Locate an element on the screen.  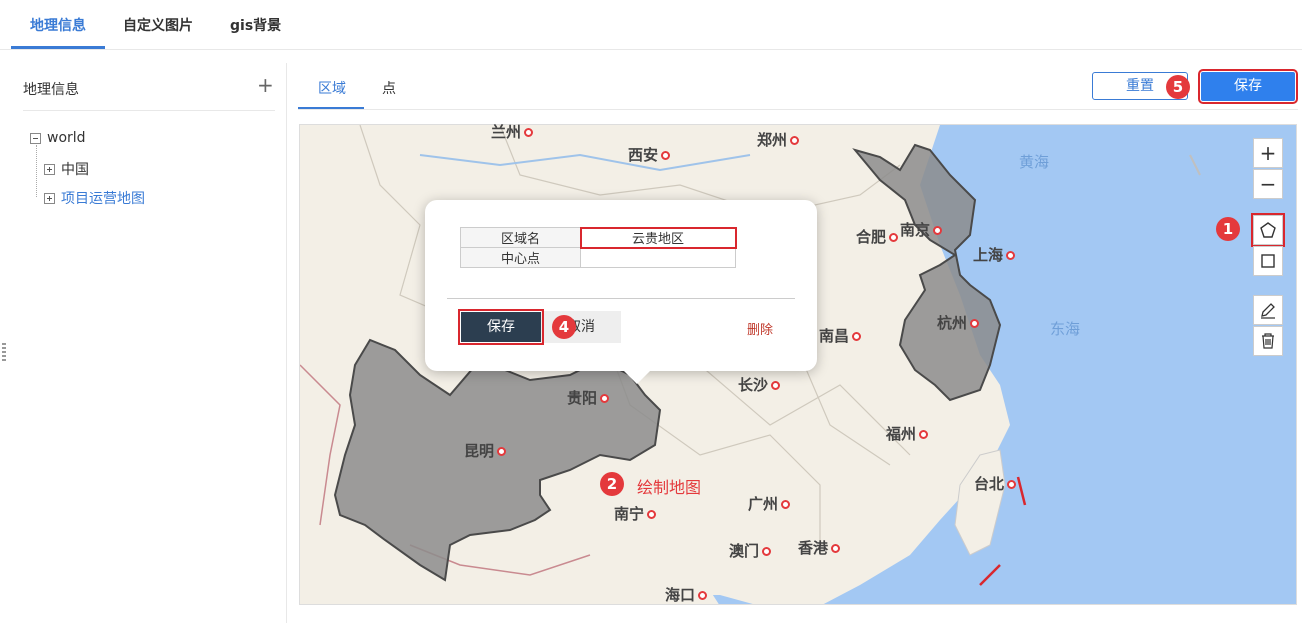
city-label-hangzhou: 杭州 is located at coordinates (958, 322).